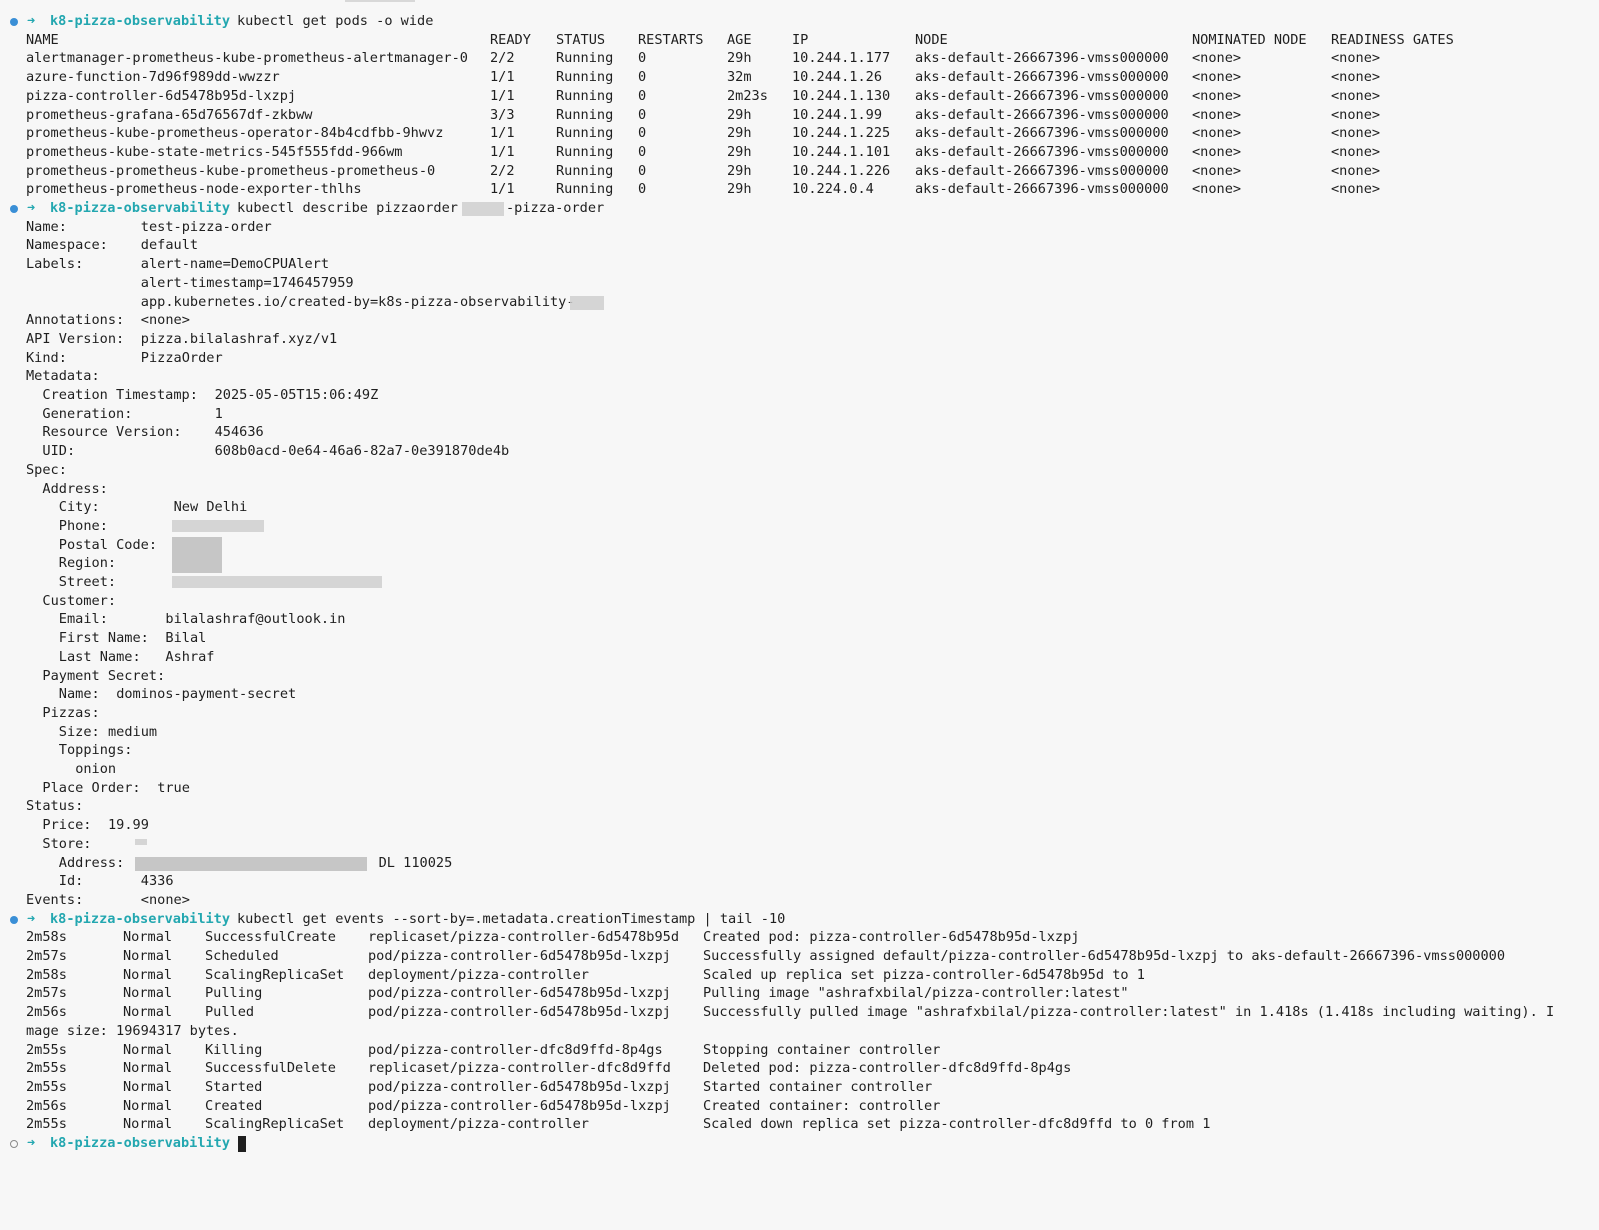  What do you see at coordinates (510, 39) in the screenshot?
I see `pods-column-header: READY` at bounding box center [510, 39].